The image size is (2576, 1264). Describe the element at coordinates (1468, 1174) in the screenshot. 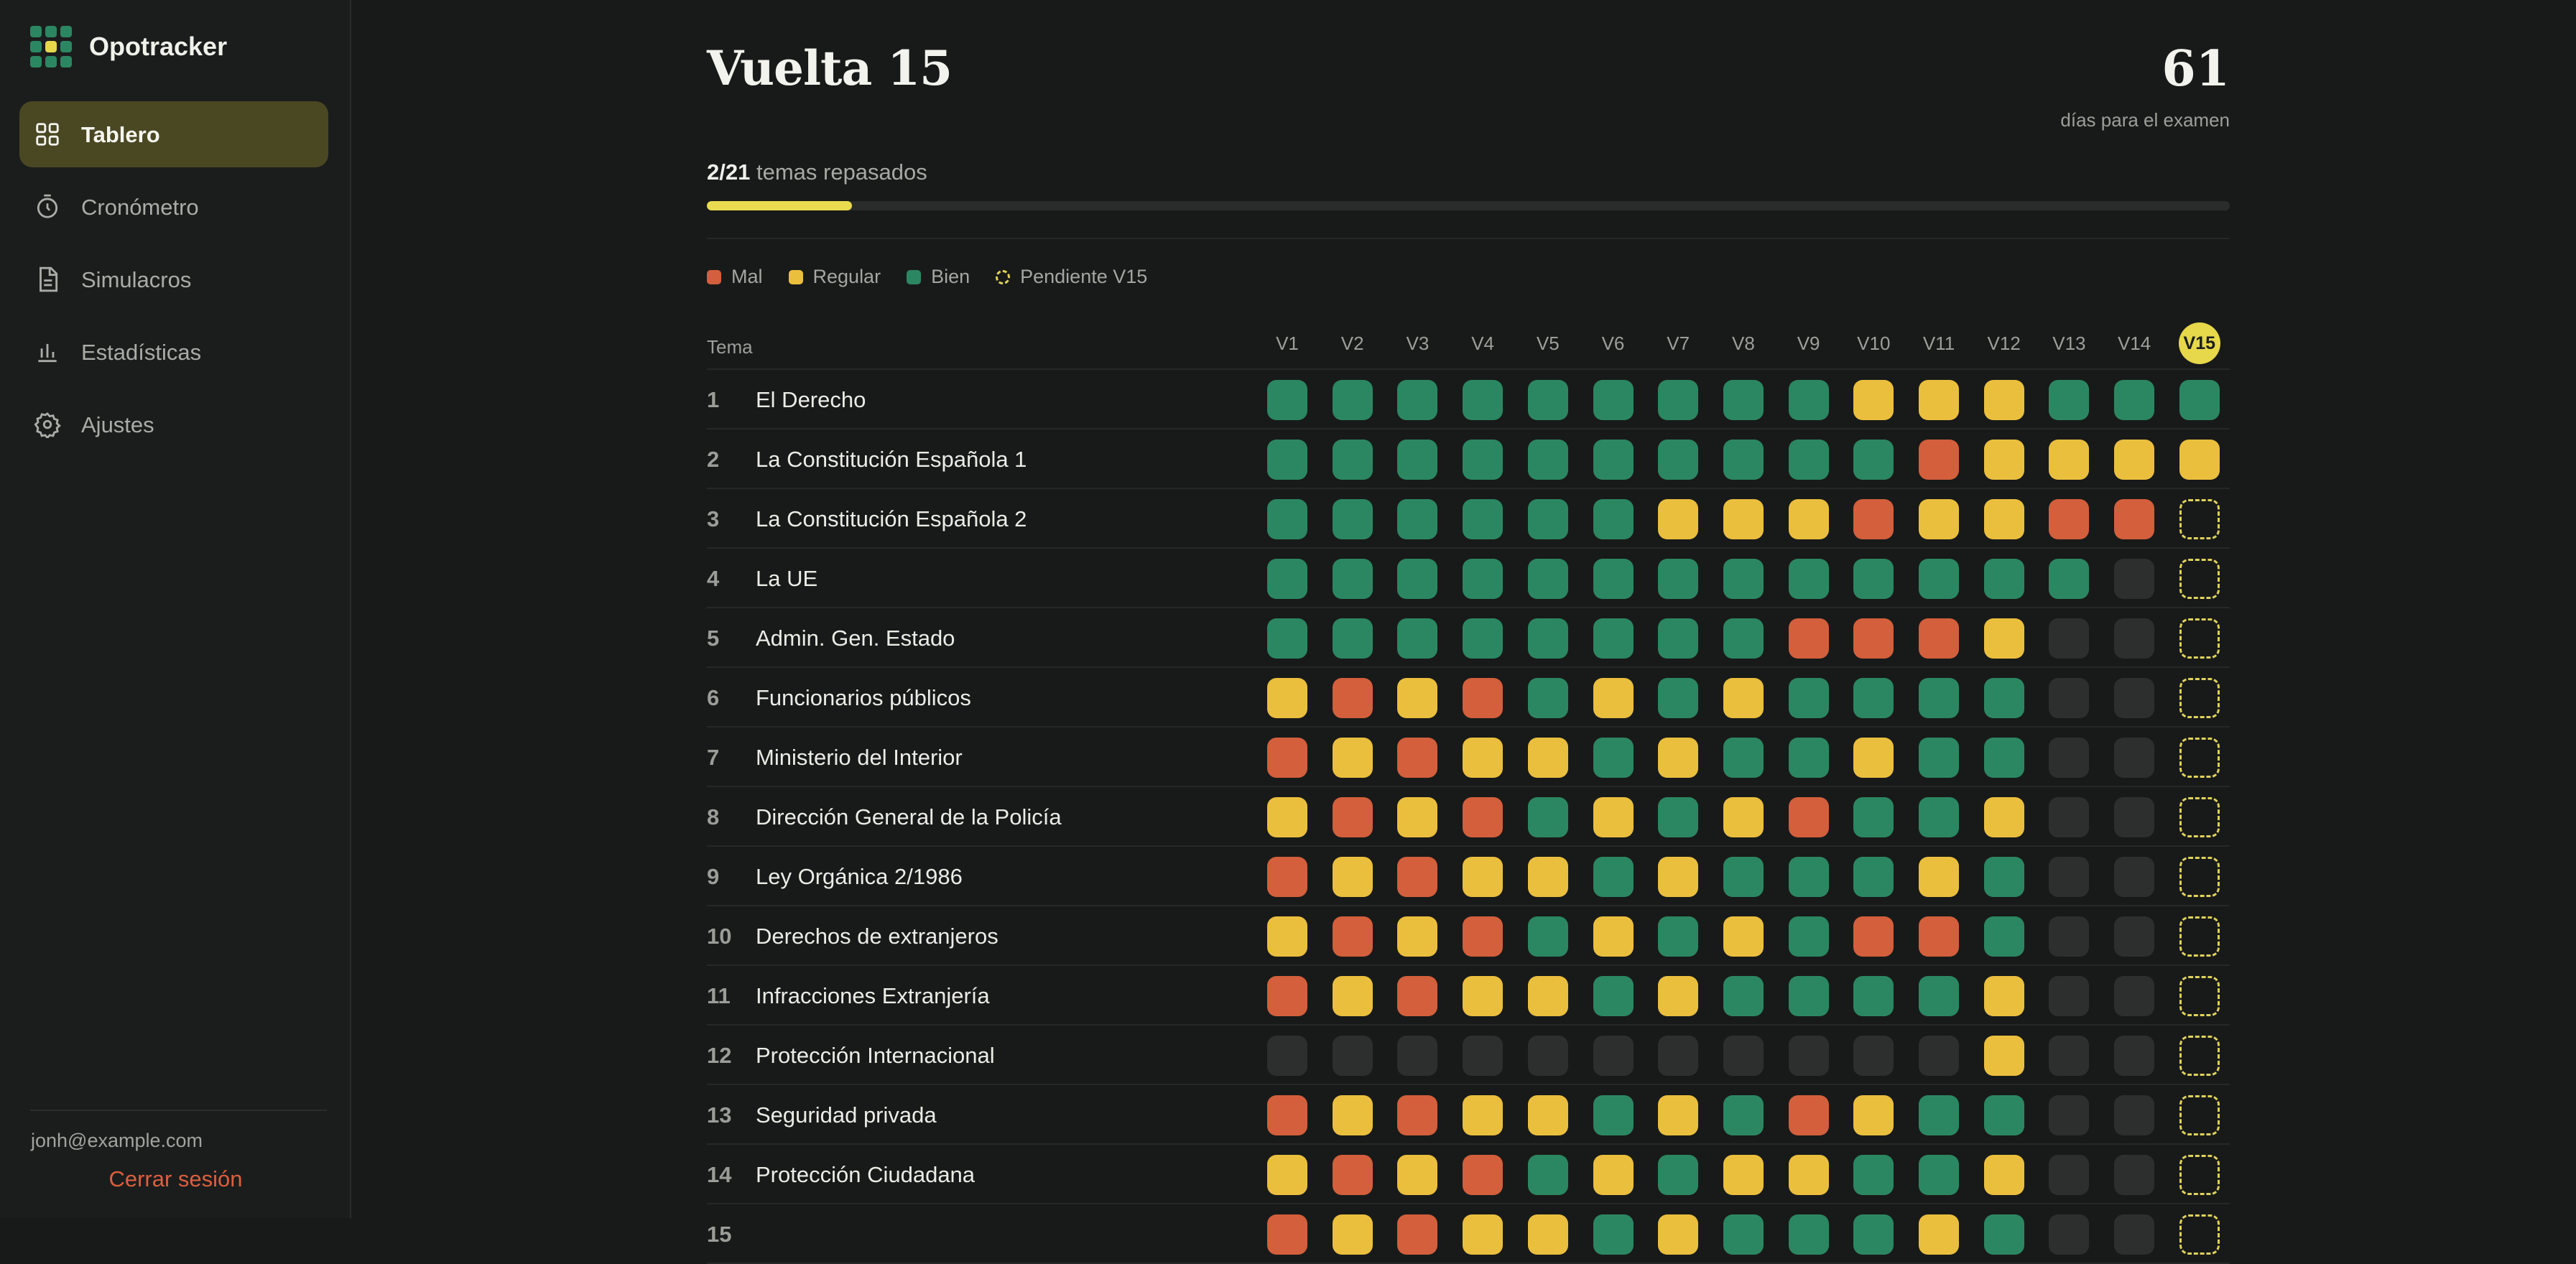

I see `table-row: 14 Protección Ciudadana` at that location.